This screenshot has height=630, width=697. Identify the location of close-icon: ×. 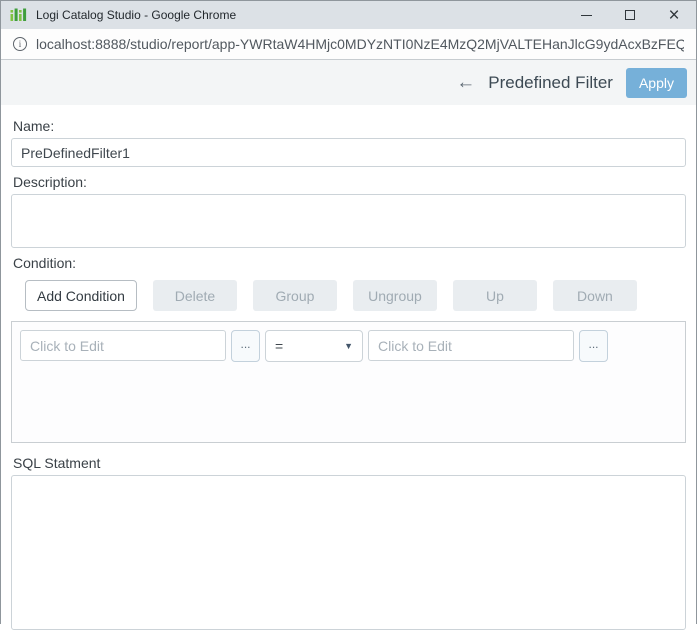
(674, 15).